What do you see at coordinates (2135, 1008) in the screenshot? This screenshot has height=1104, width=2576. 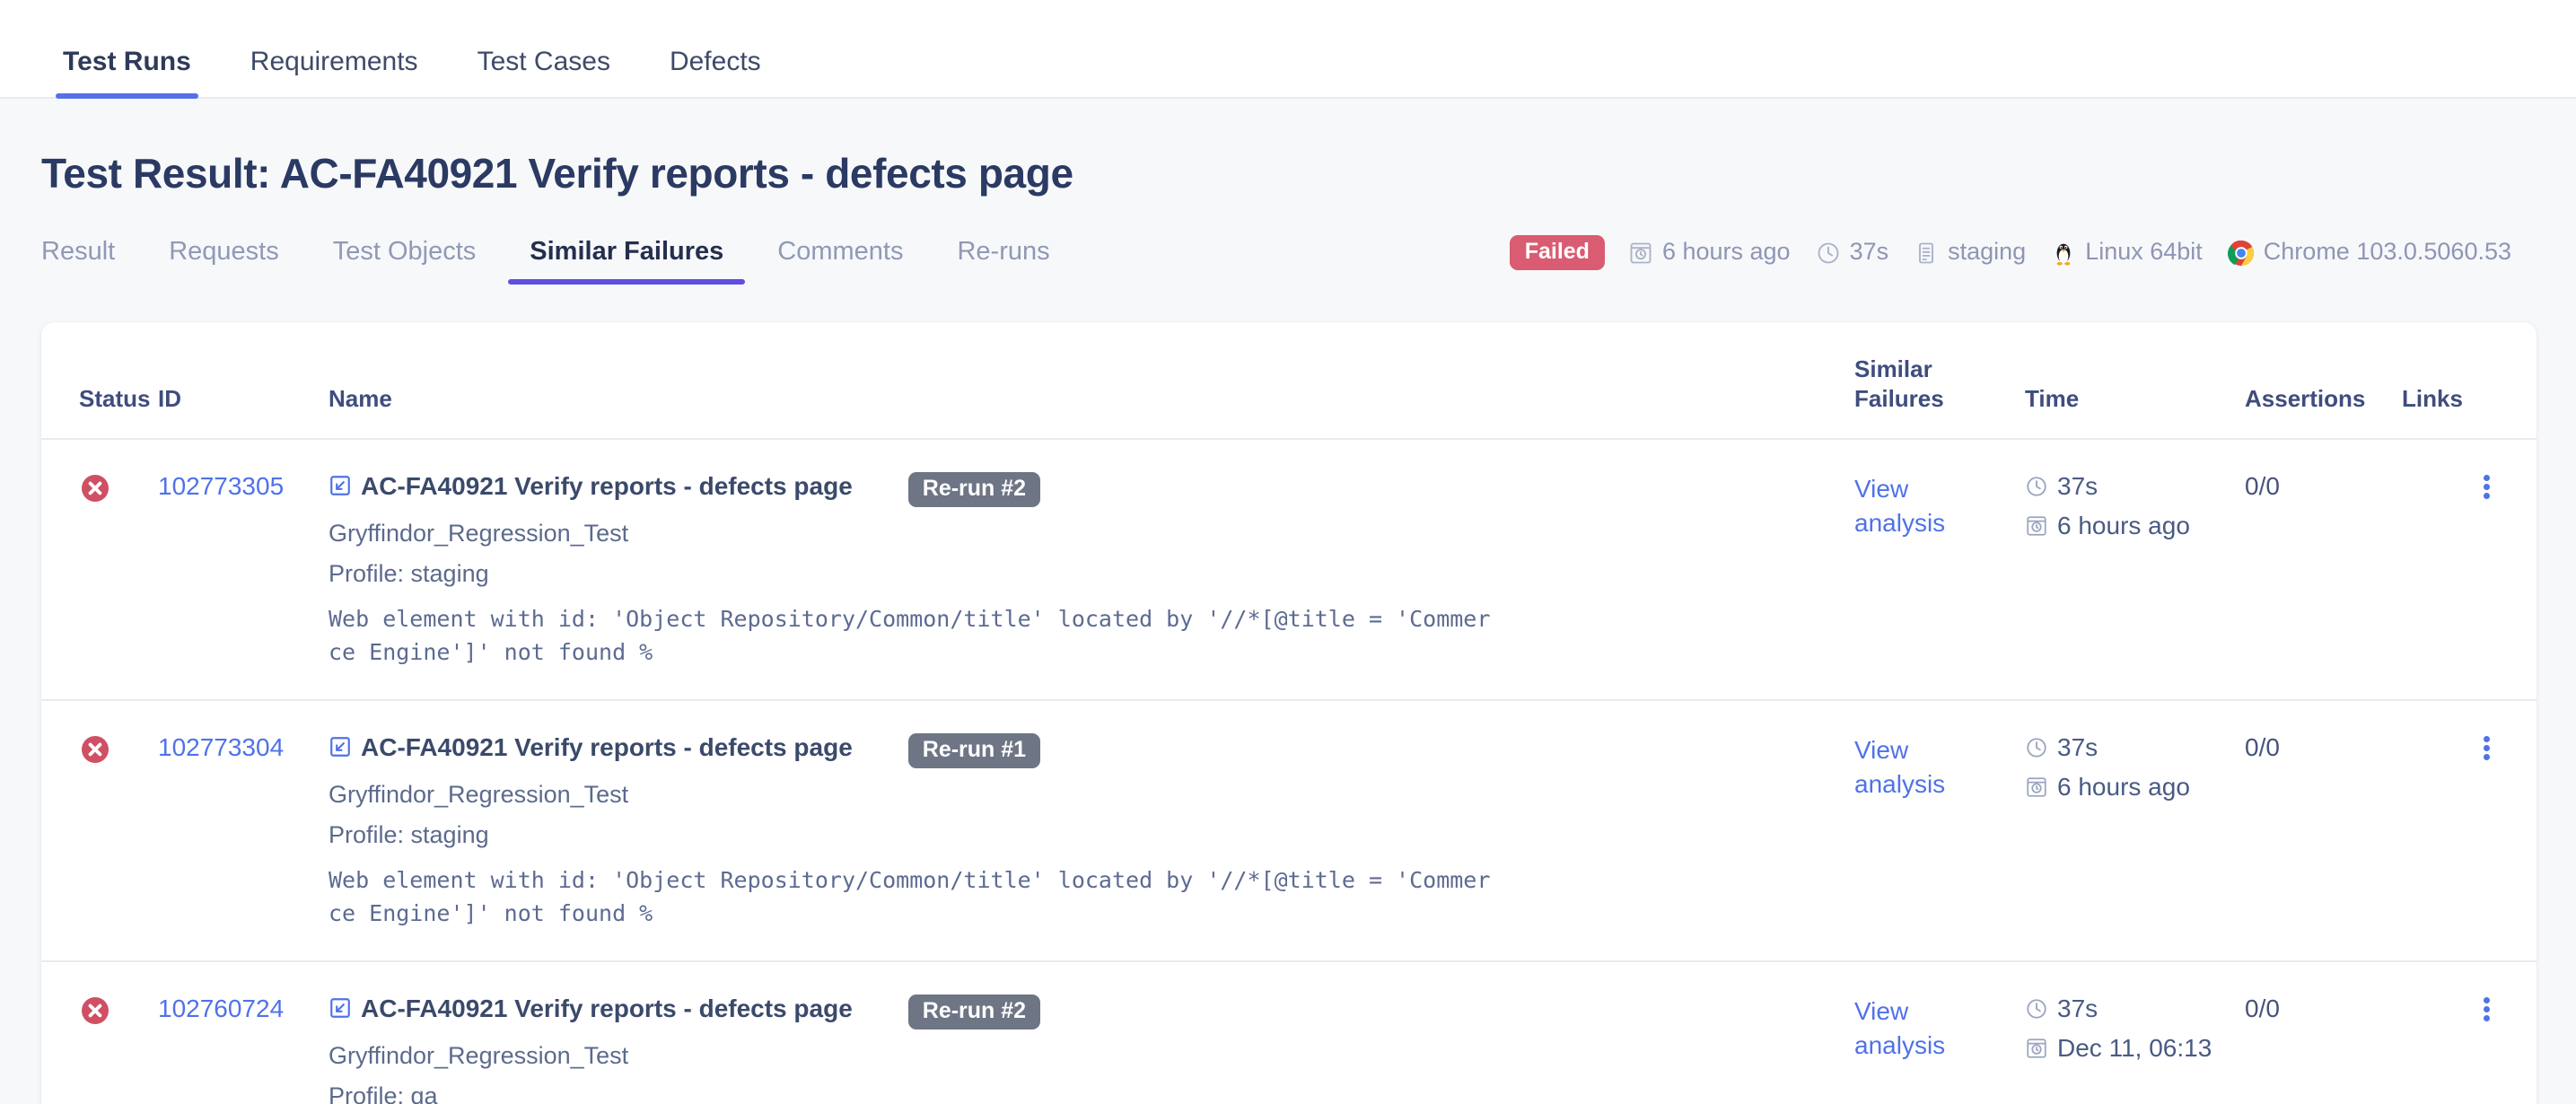 I see `row-duration: 37s` at bounding box center [2135, 1008].